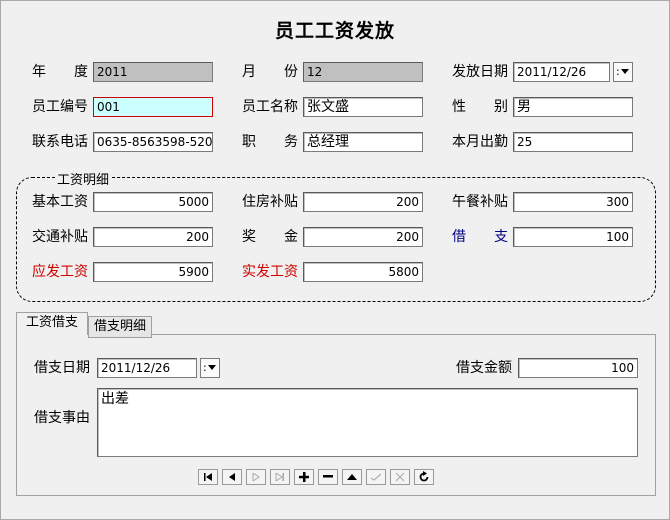 This screenshot has width=670, height=520. Describe the element at coordinates (578, 368) in the screenshot. I see `loan-amount-field: 100` at that location.